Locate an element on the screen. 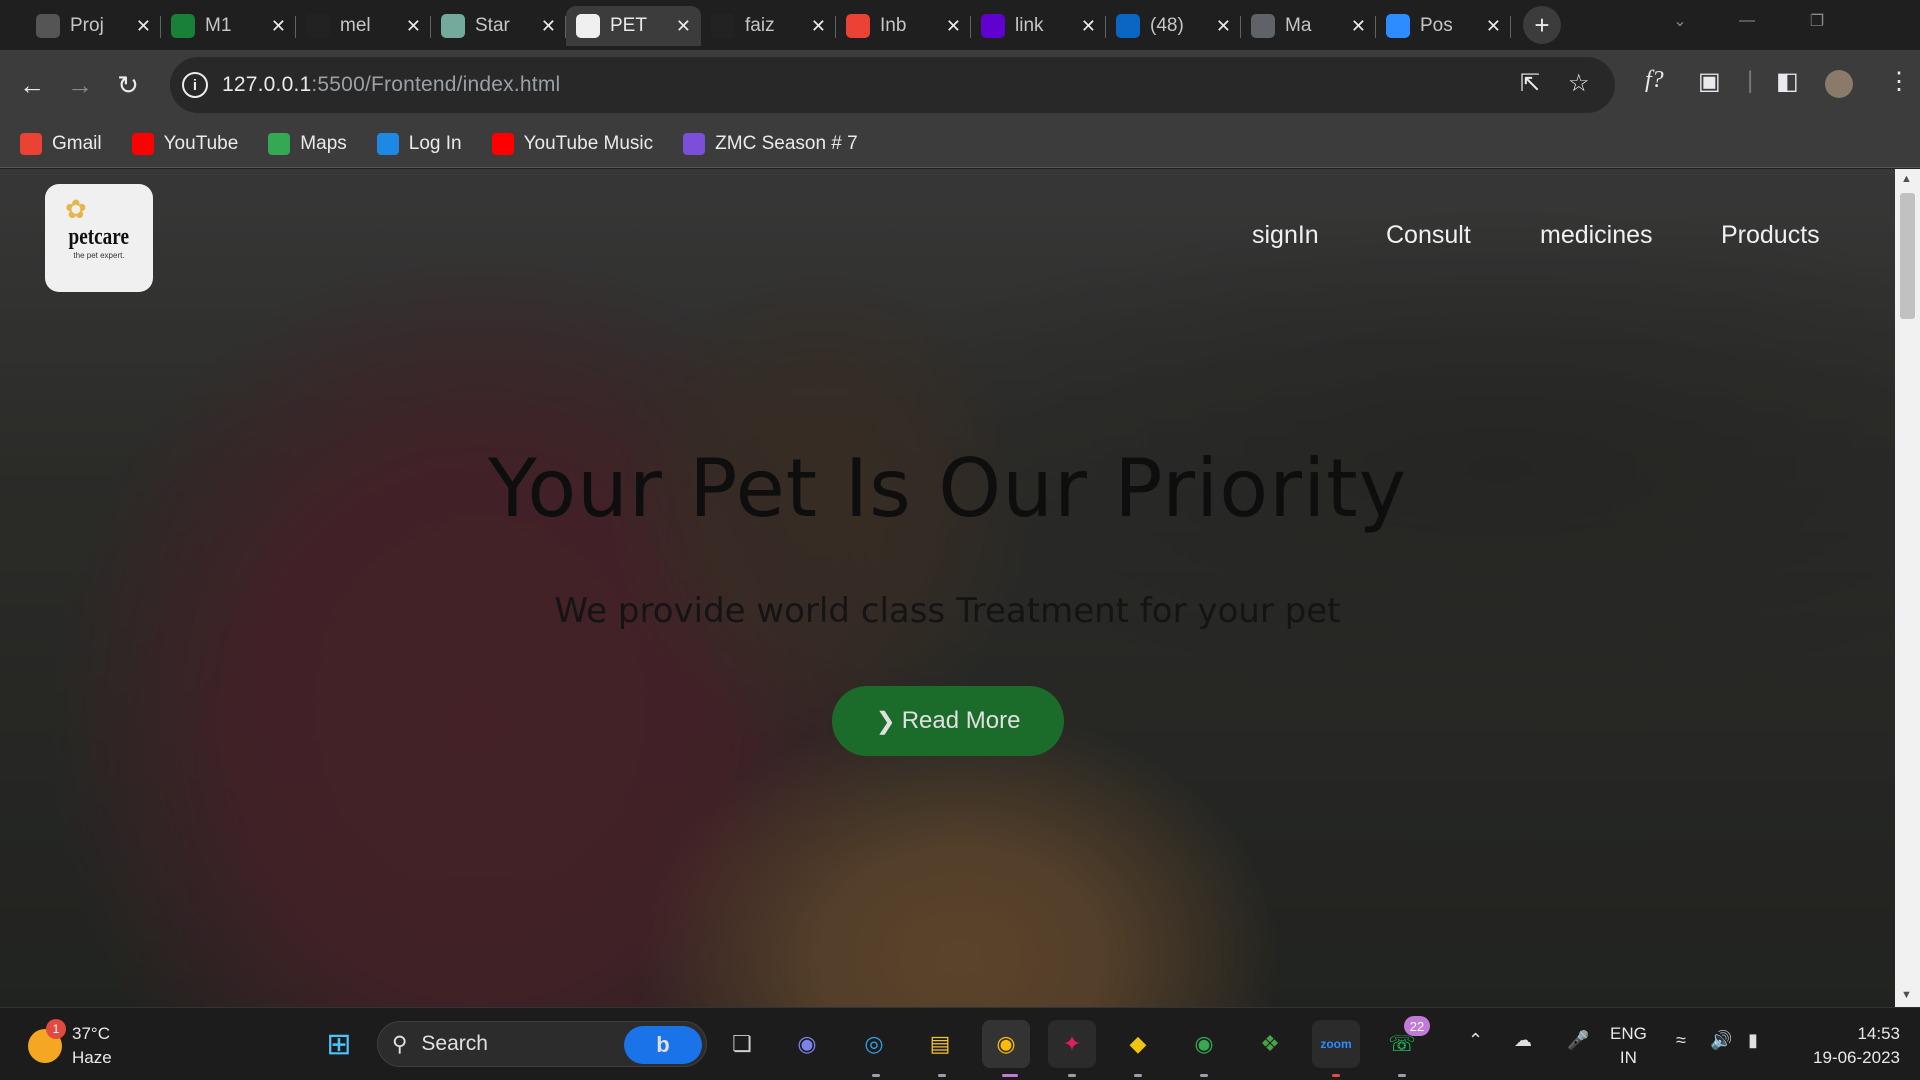 This screenshot has width=1920, height=1080. clock: 14:53 19-06-2023 is located at coordinates (1845, 1046).